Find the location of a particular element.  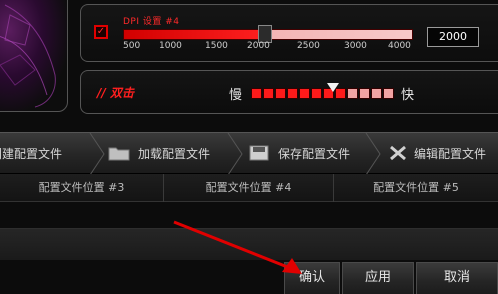

dpi-tick: 500 is located at coordinates (132, 46).